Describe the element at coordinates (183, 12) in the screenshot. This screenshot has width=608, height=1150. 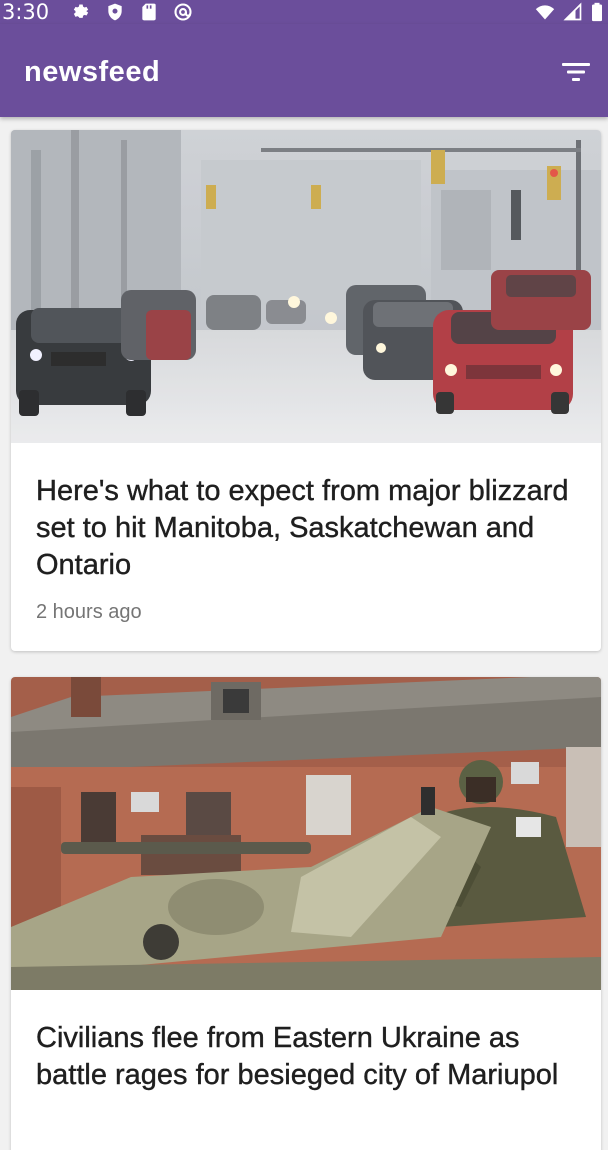
I see `at-sign-icon` at that location.